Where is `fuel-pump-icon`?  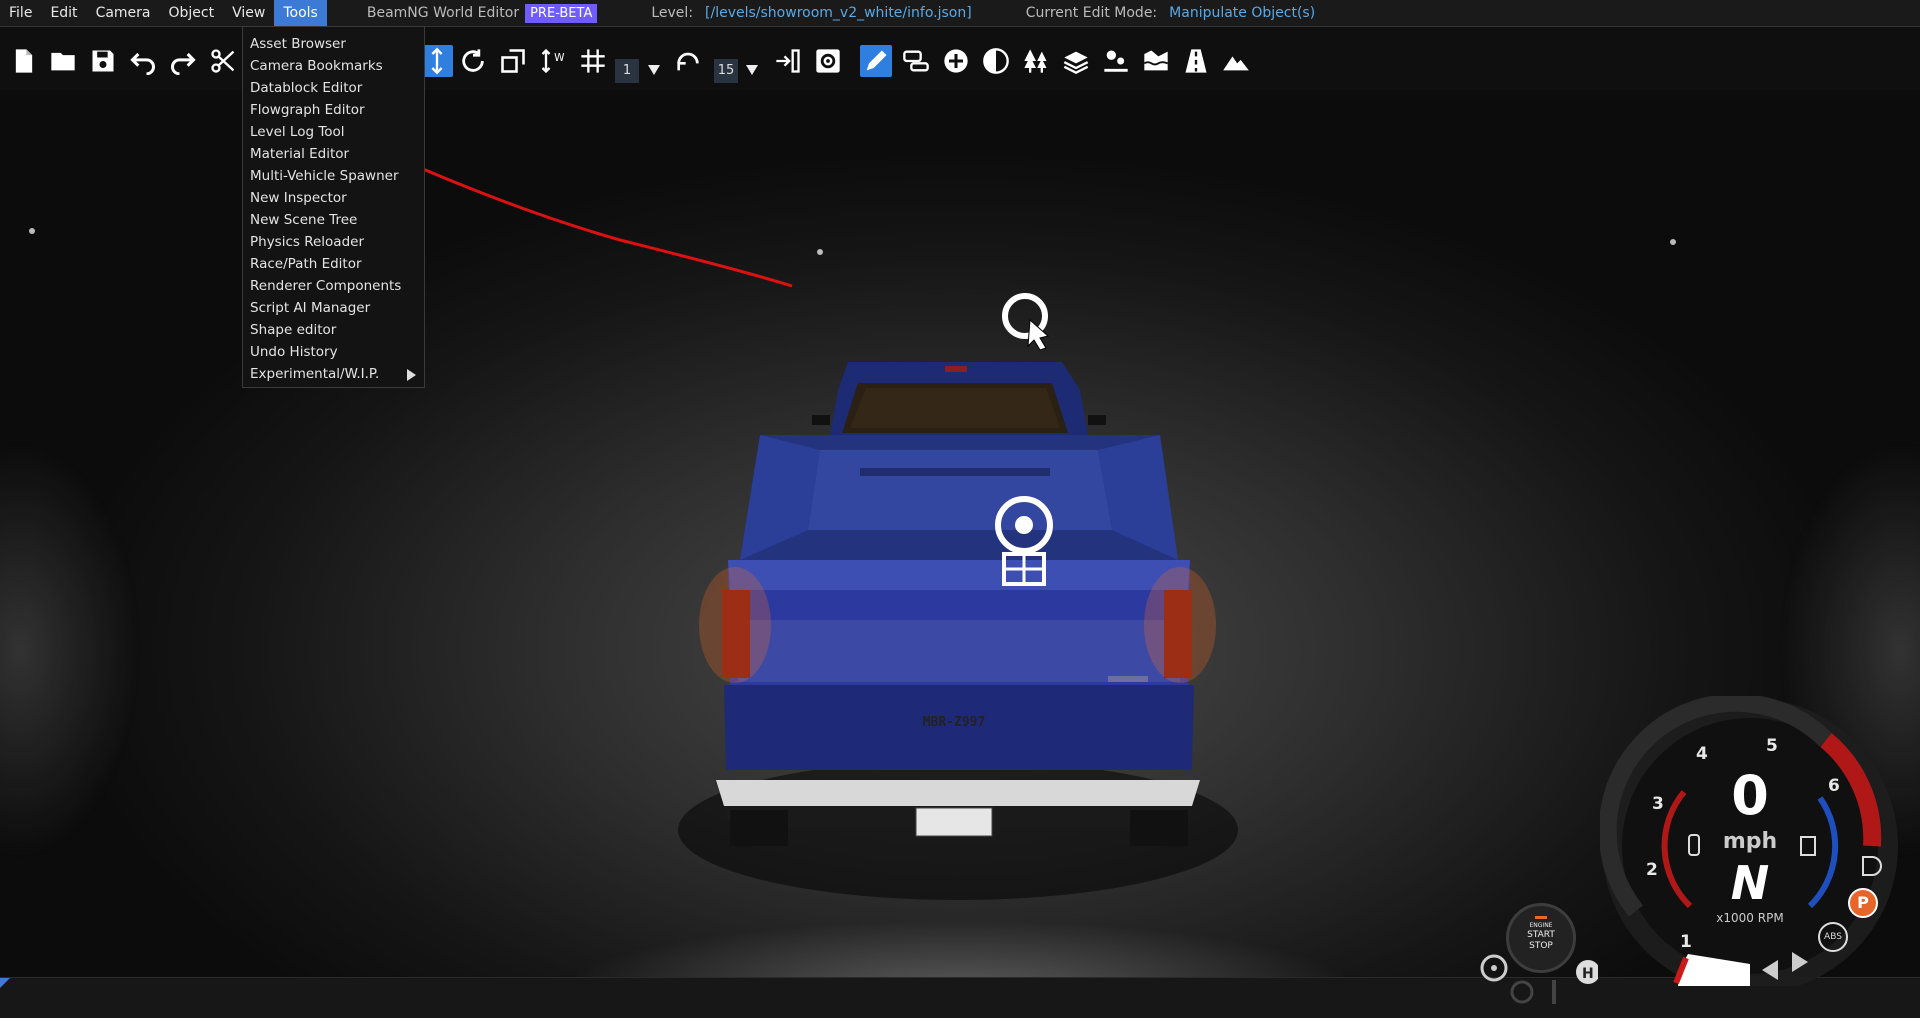
fuel-pump-icon is located at coordinates (1808, 846).